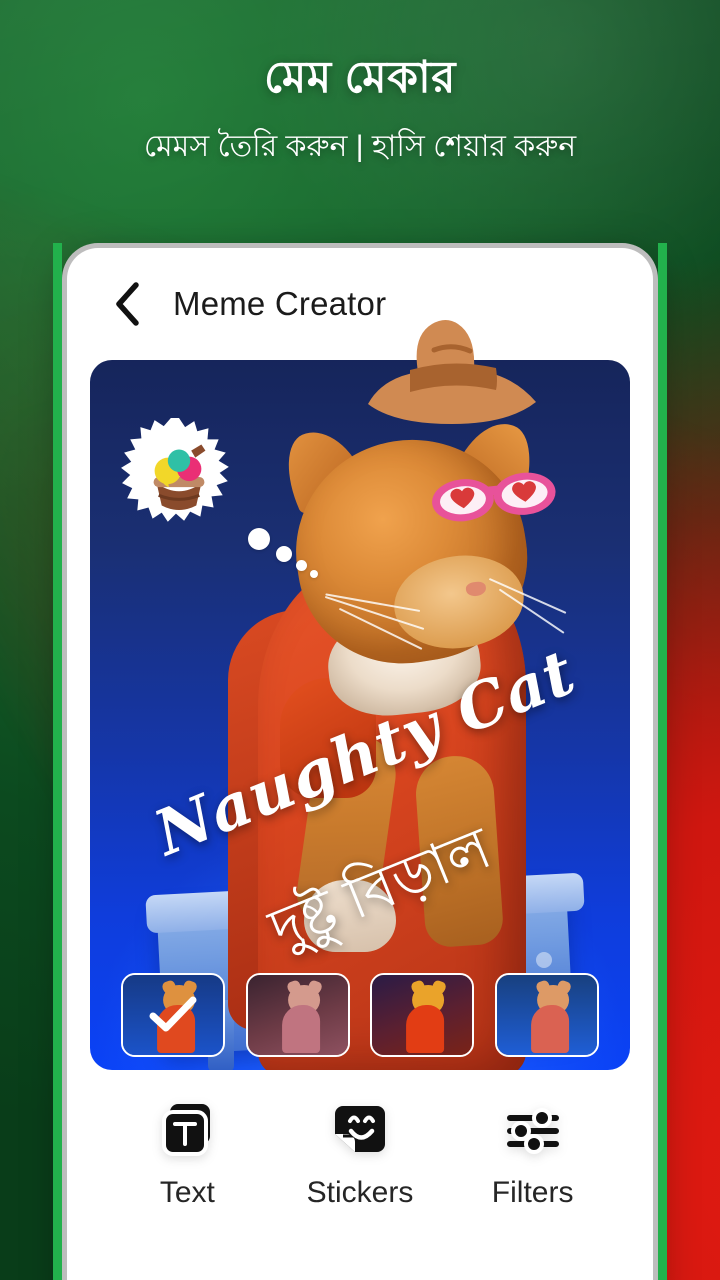 The height and width of the screenshot is (1280, 720). I want to click on phone-edge-strip-right, so click(662, 761).